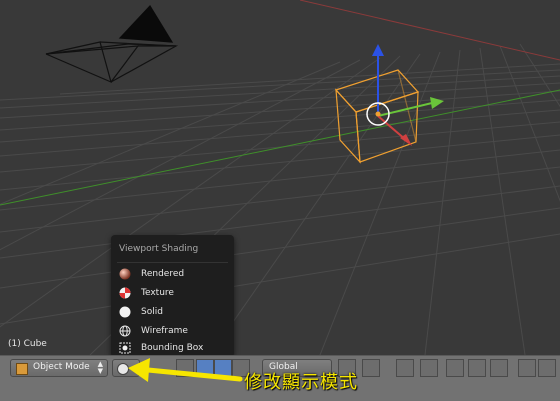 The height and width of the screenshot is (401, 560). Describe the element at coordinates (301, 382) in the screenshot. I see `annotation-text: 修改顯示模式` at that location.